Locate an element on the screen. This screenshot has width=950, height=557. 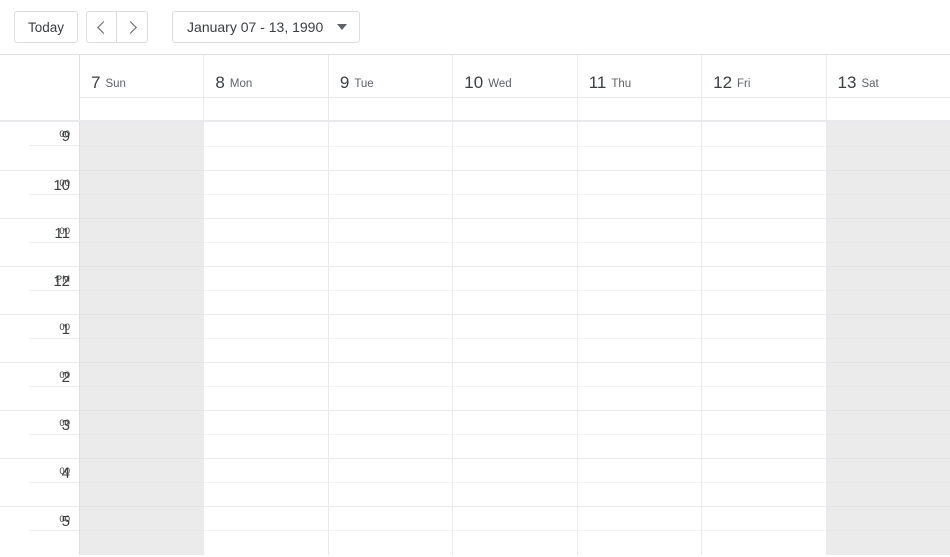
all-day-cell-thu is located at coordinates (640, 108).